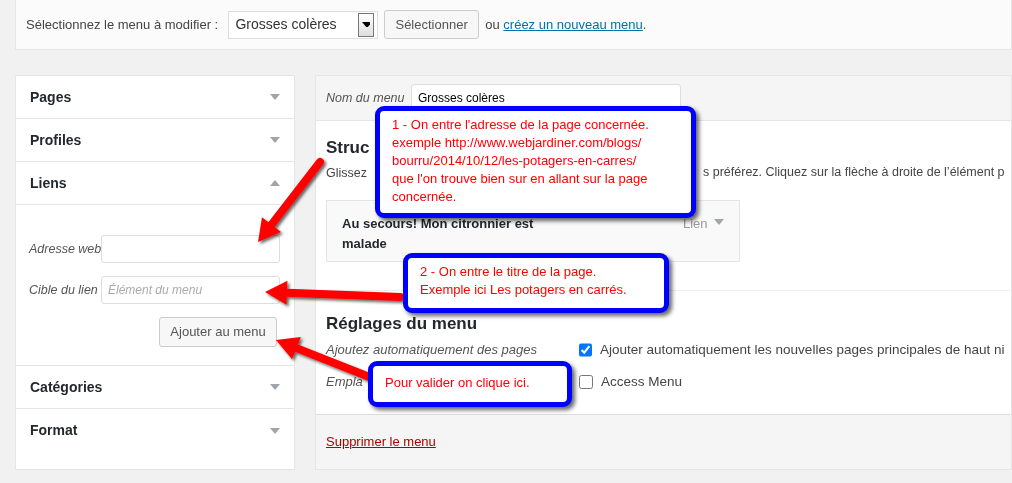  What do you see at coordinates (190, 290) in the screenshot?
I see `text-field: Élément du menu` at bounding box center [190, 290].